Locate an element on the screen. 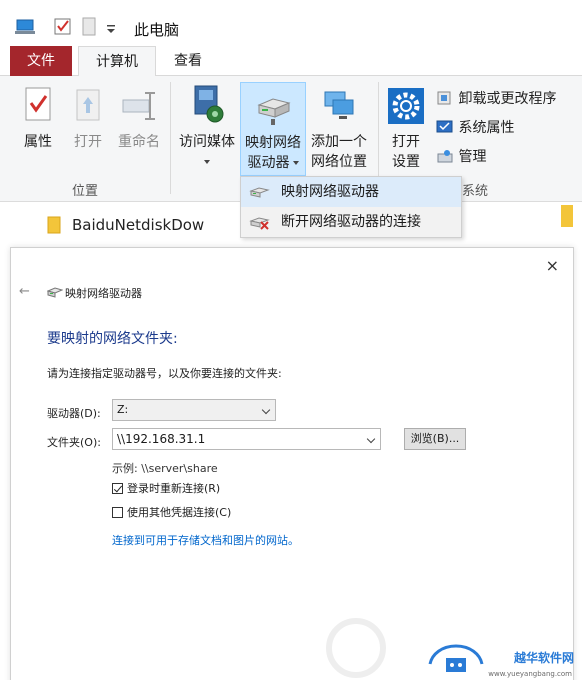 This screenshot has height=680, width=582. map-network-drive-button: 映射网络 驱动器 is located at coordinates (273, 129).